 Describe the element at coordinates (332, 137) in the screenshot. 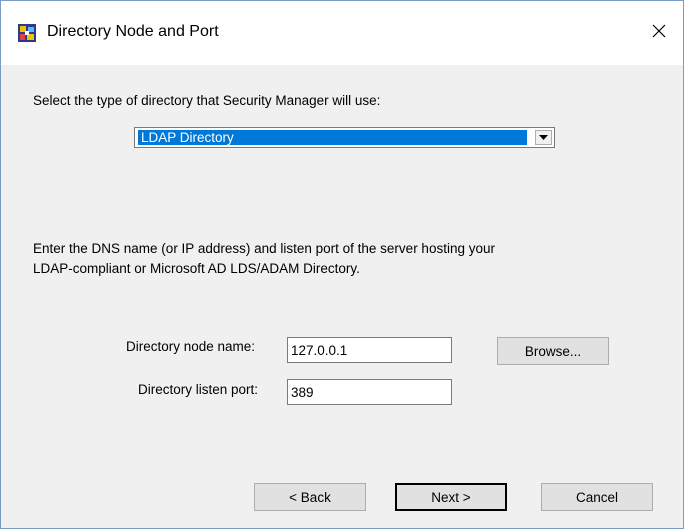

I see `directory-type-selected: LDAP Directory` at that location.